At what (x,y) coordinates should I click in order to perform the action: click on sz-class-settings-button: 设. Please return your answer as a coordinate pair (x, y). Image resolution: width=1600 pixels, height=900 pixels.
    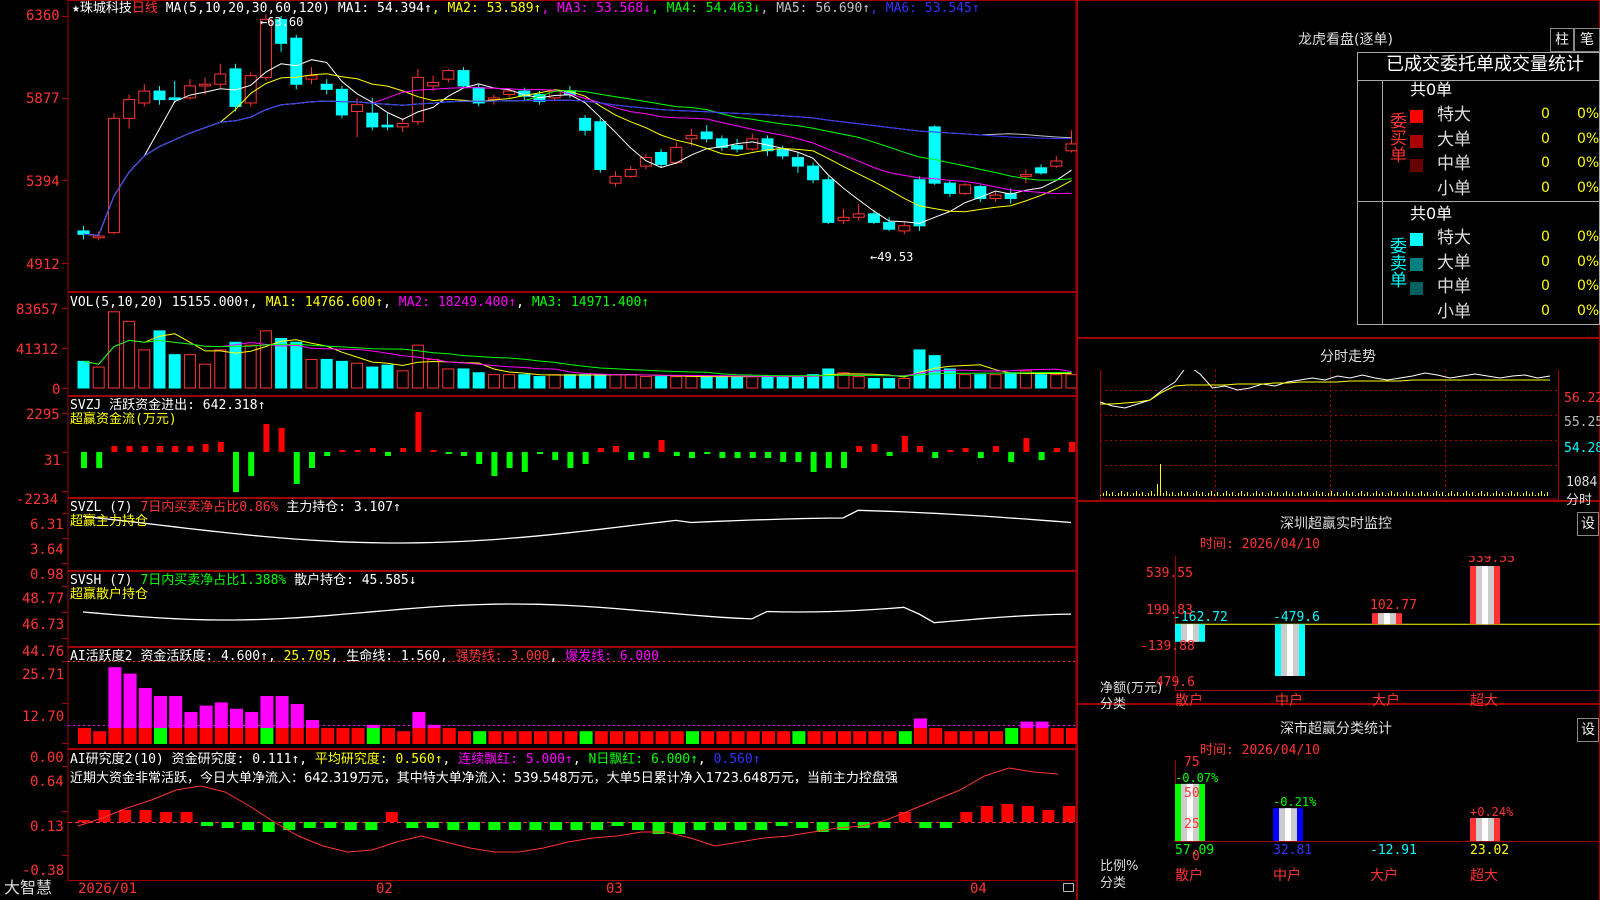
    Looking at the image, I should click on (1588, 730).